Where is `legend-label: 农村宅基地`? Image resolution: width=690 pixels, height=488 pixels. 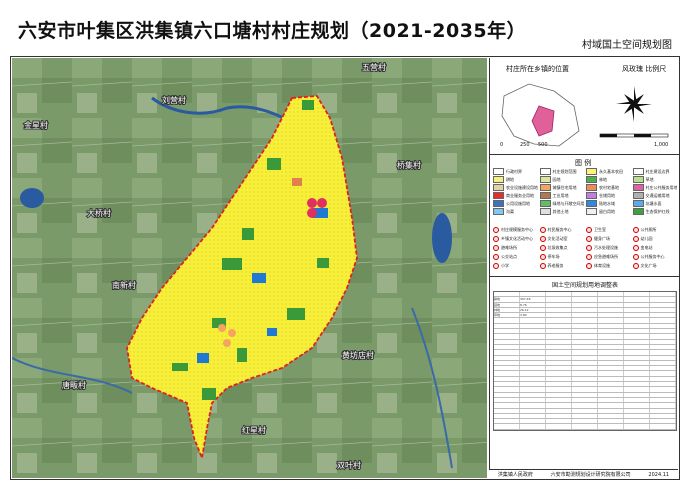
legend-label: 农村宅基地 is located at coordinates (609, 187).